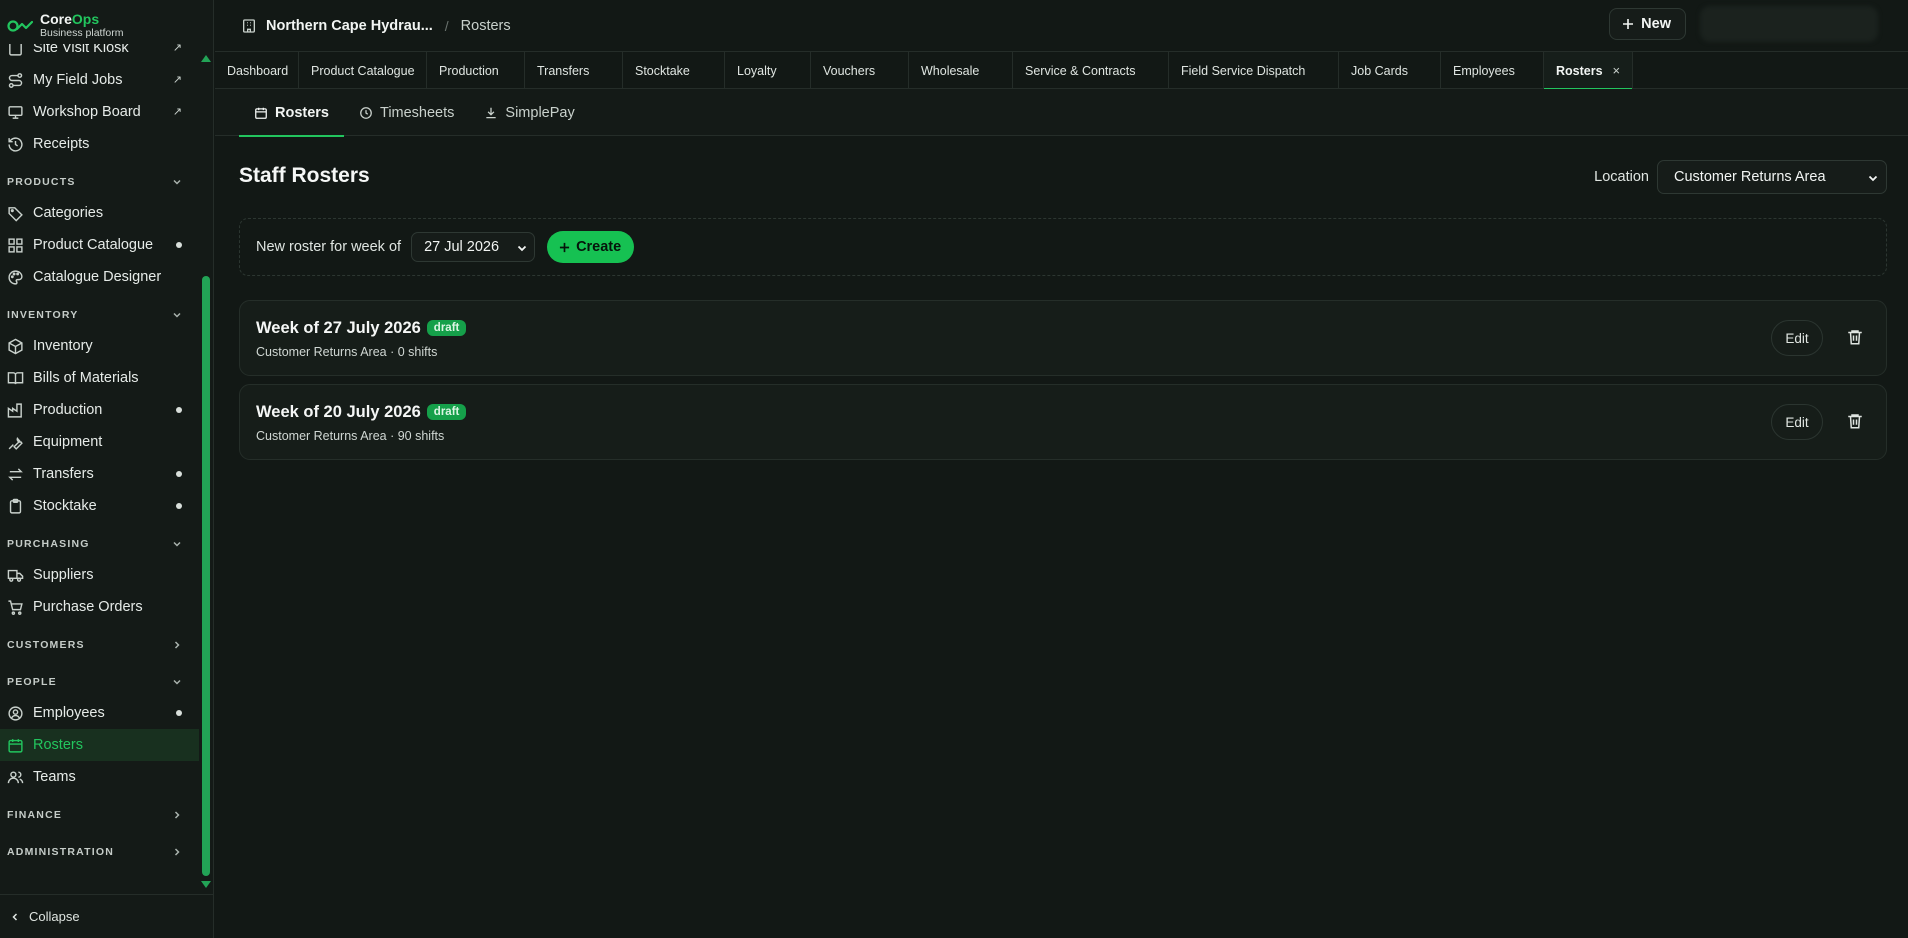 This screenshot has width=1908, height=938. I want to click on sidebar-item-inventory: Inventory, so click(99, 346).